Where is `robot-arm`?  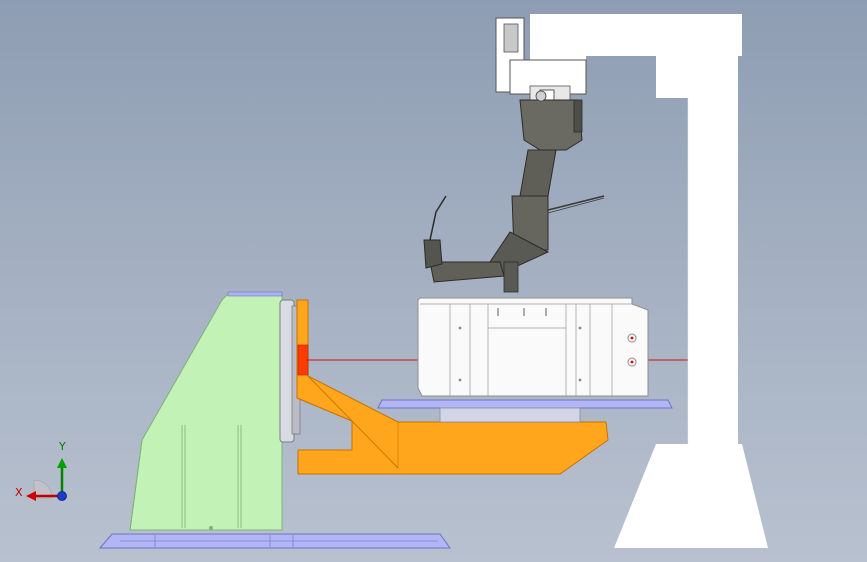
robot-arm is located at coordinates (514, 191).